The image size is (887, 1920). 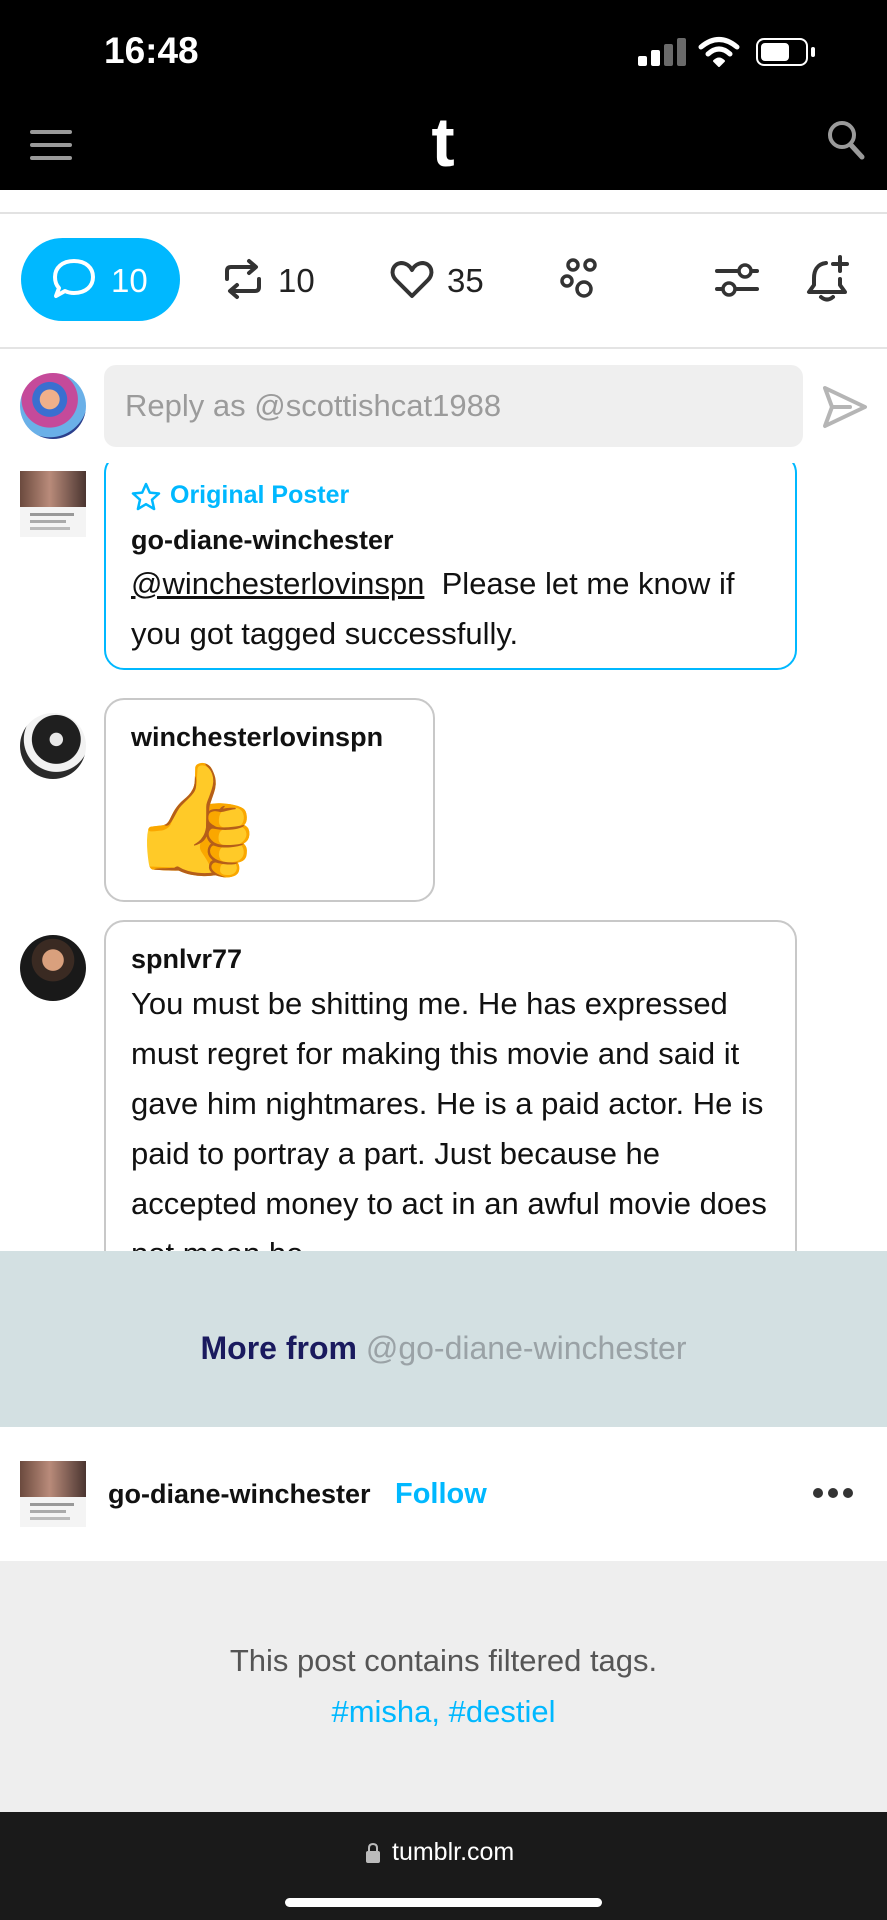 What do you see at coordinates (453, 1852) in the screenshot?
I see `url-text: tumblr.com` at bounding box center [453, 1852].